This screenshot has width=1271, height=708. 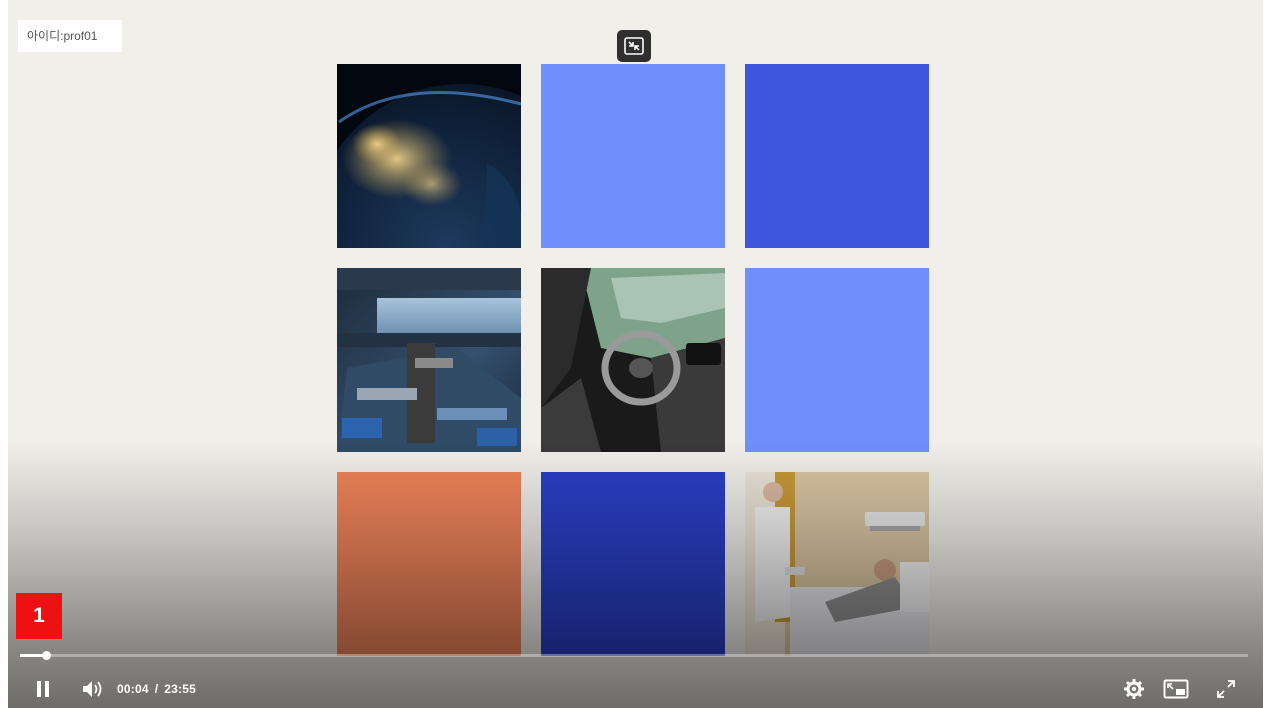 I want to click on fullscreen-button, so click(x=1226, y=689).